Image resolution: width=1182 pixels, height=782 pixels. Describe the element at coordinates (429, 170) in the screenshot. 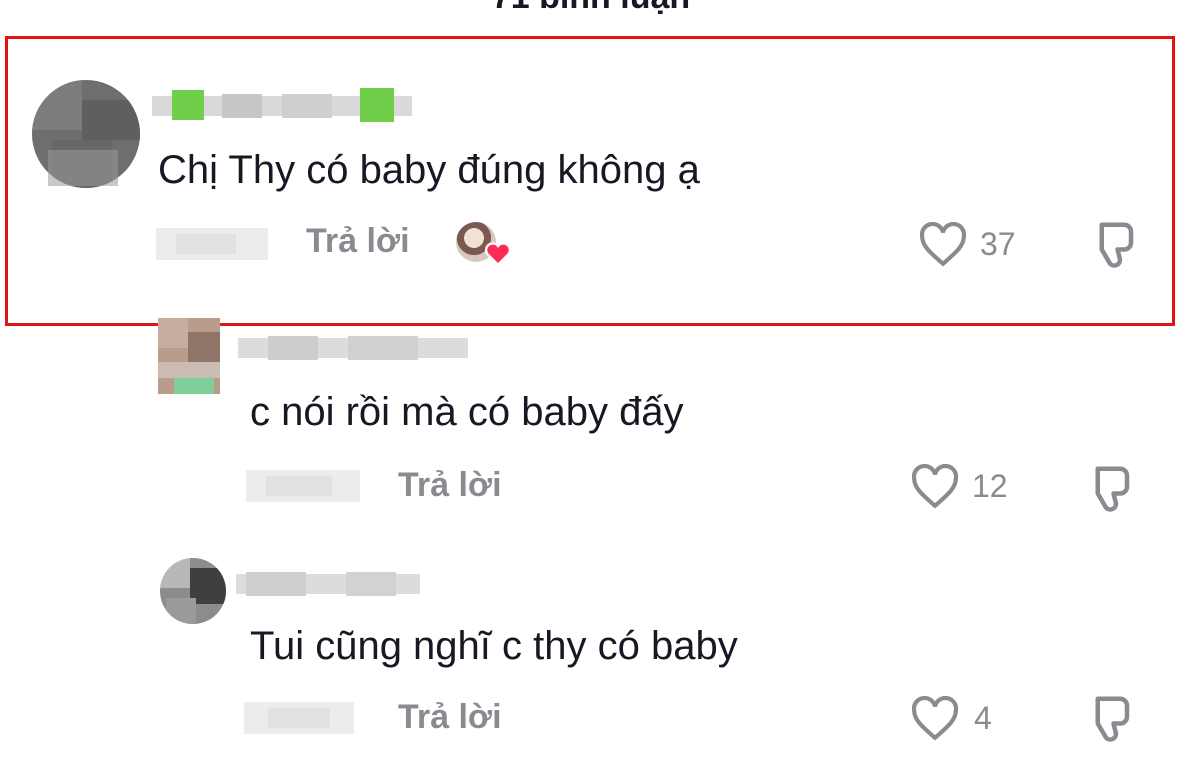

I see `comment-text: Chị Thy có baby đúng không ạ` at that location.